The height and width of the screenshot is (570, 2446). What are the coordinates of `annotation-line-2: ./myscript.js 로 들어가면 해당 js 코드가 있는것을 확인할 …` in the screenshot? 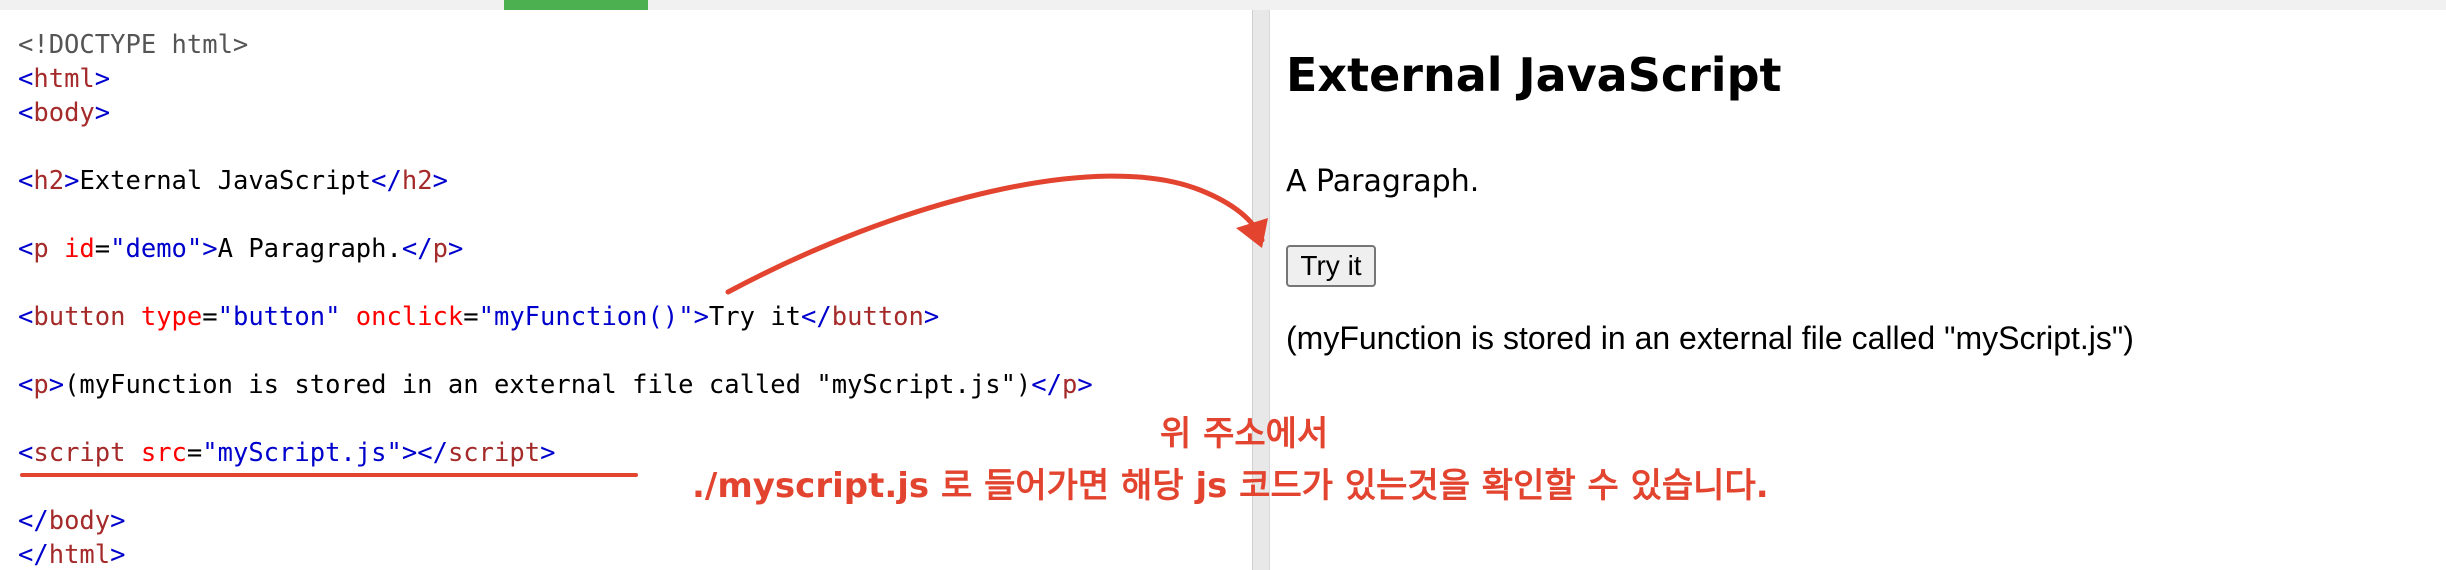 It's located at (1230, 486).